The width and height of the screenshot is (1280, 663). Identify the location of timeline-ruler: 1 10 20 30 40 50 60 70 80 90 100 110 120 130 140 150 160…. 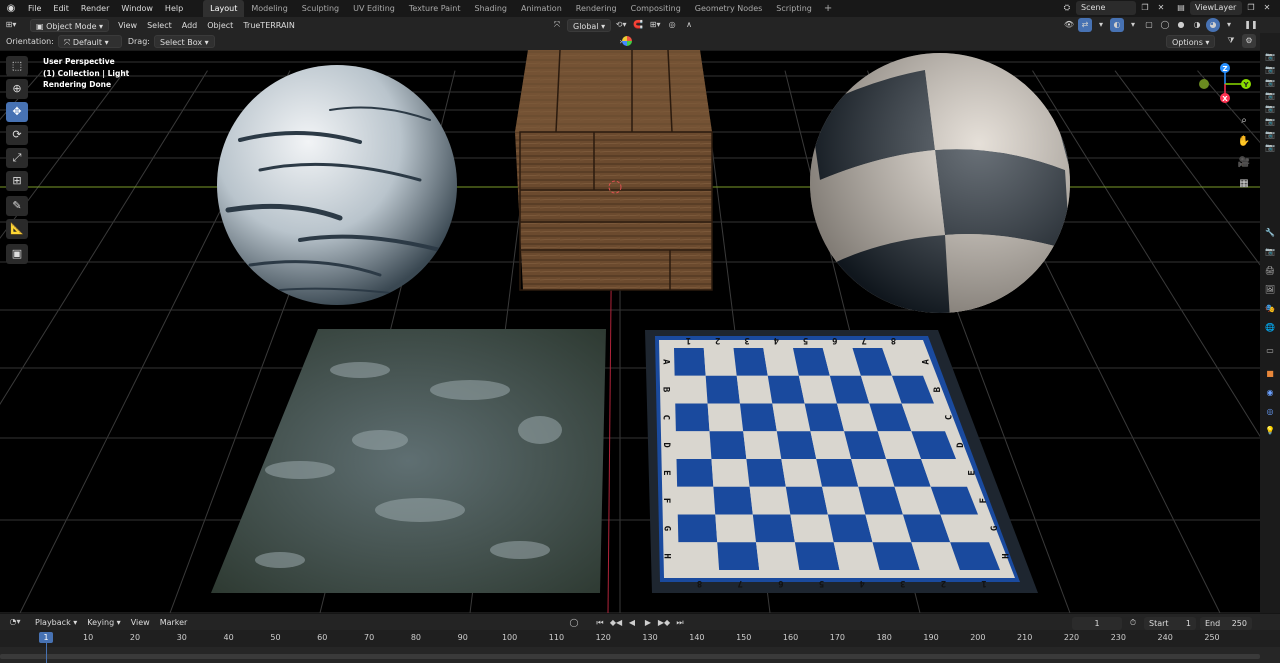
(640, 638).